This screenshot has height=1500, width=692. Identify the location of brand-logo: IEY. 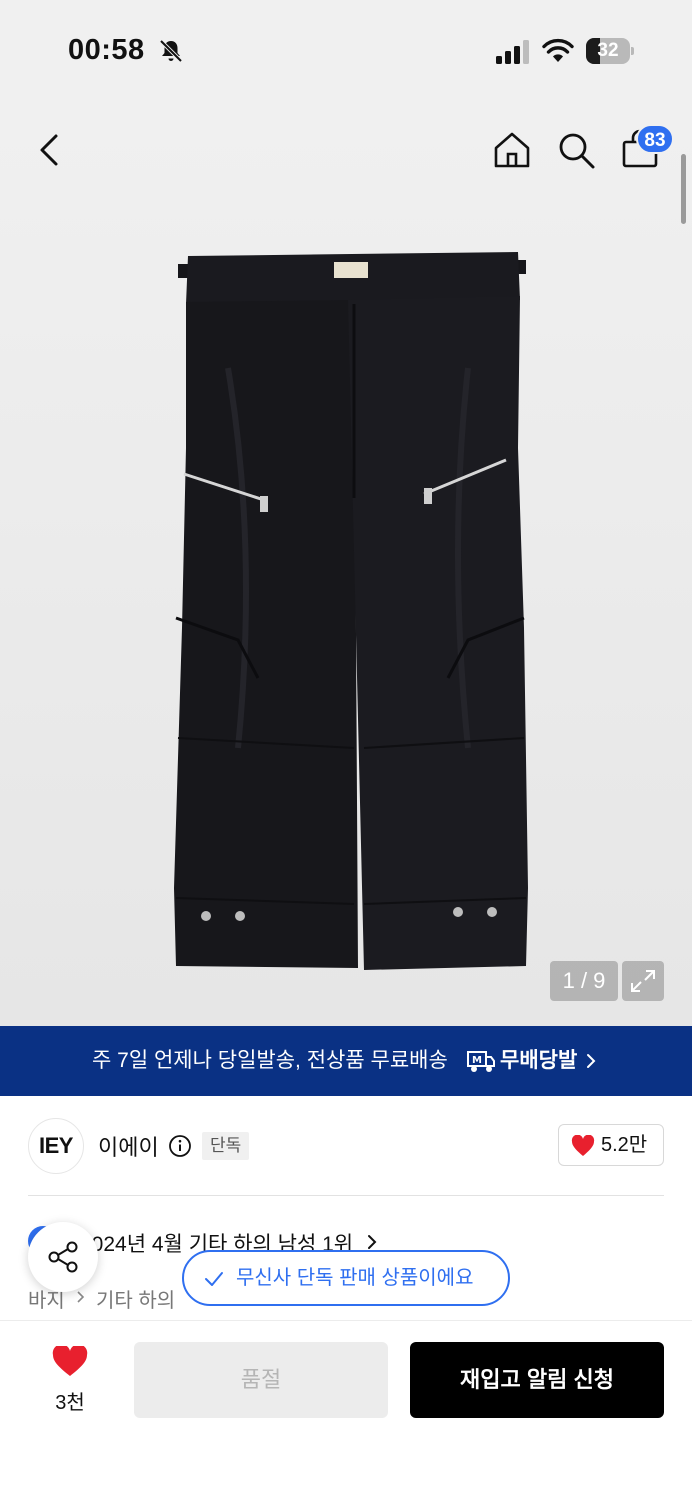
(56, 1146).